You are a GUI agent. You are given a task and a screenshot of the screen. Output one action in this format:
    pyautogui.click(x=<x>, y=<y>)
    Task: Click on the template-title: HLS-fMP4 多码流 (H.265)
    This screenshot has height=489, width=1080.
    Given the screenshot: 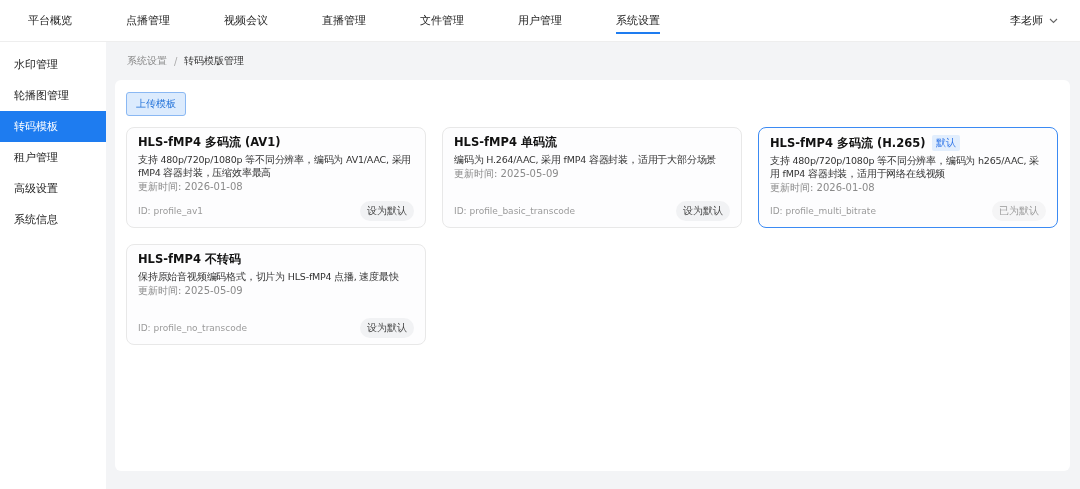 What is the action you would take?
    pyautogui.click(x=848, y=143)
    